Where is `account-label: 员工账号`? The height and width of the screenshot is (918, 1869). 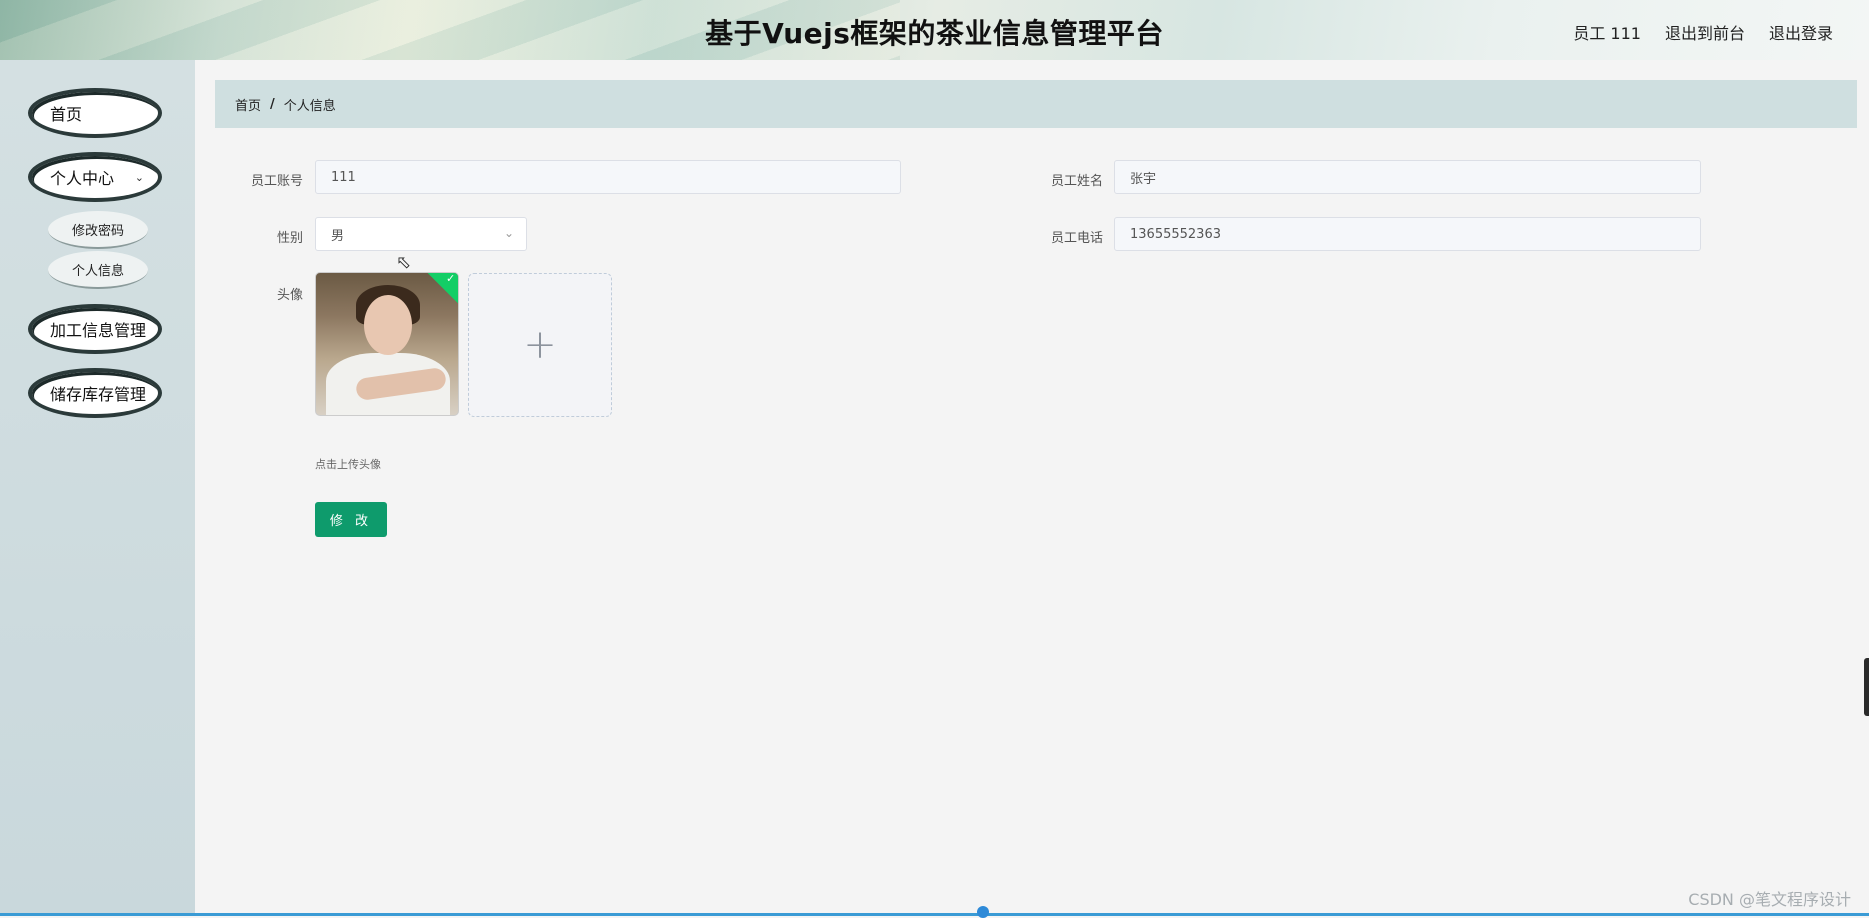 account-label: 员工账号 is located at coordinates (276, 181).